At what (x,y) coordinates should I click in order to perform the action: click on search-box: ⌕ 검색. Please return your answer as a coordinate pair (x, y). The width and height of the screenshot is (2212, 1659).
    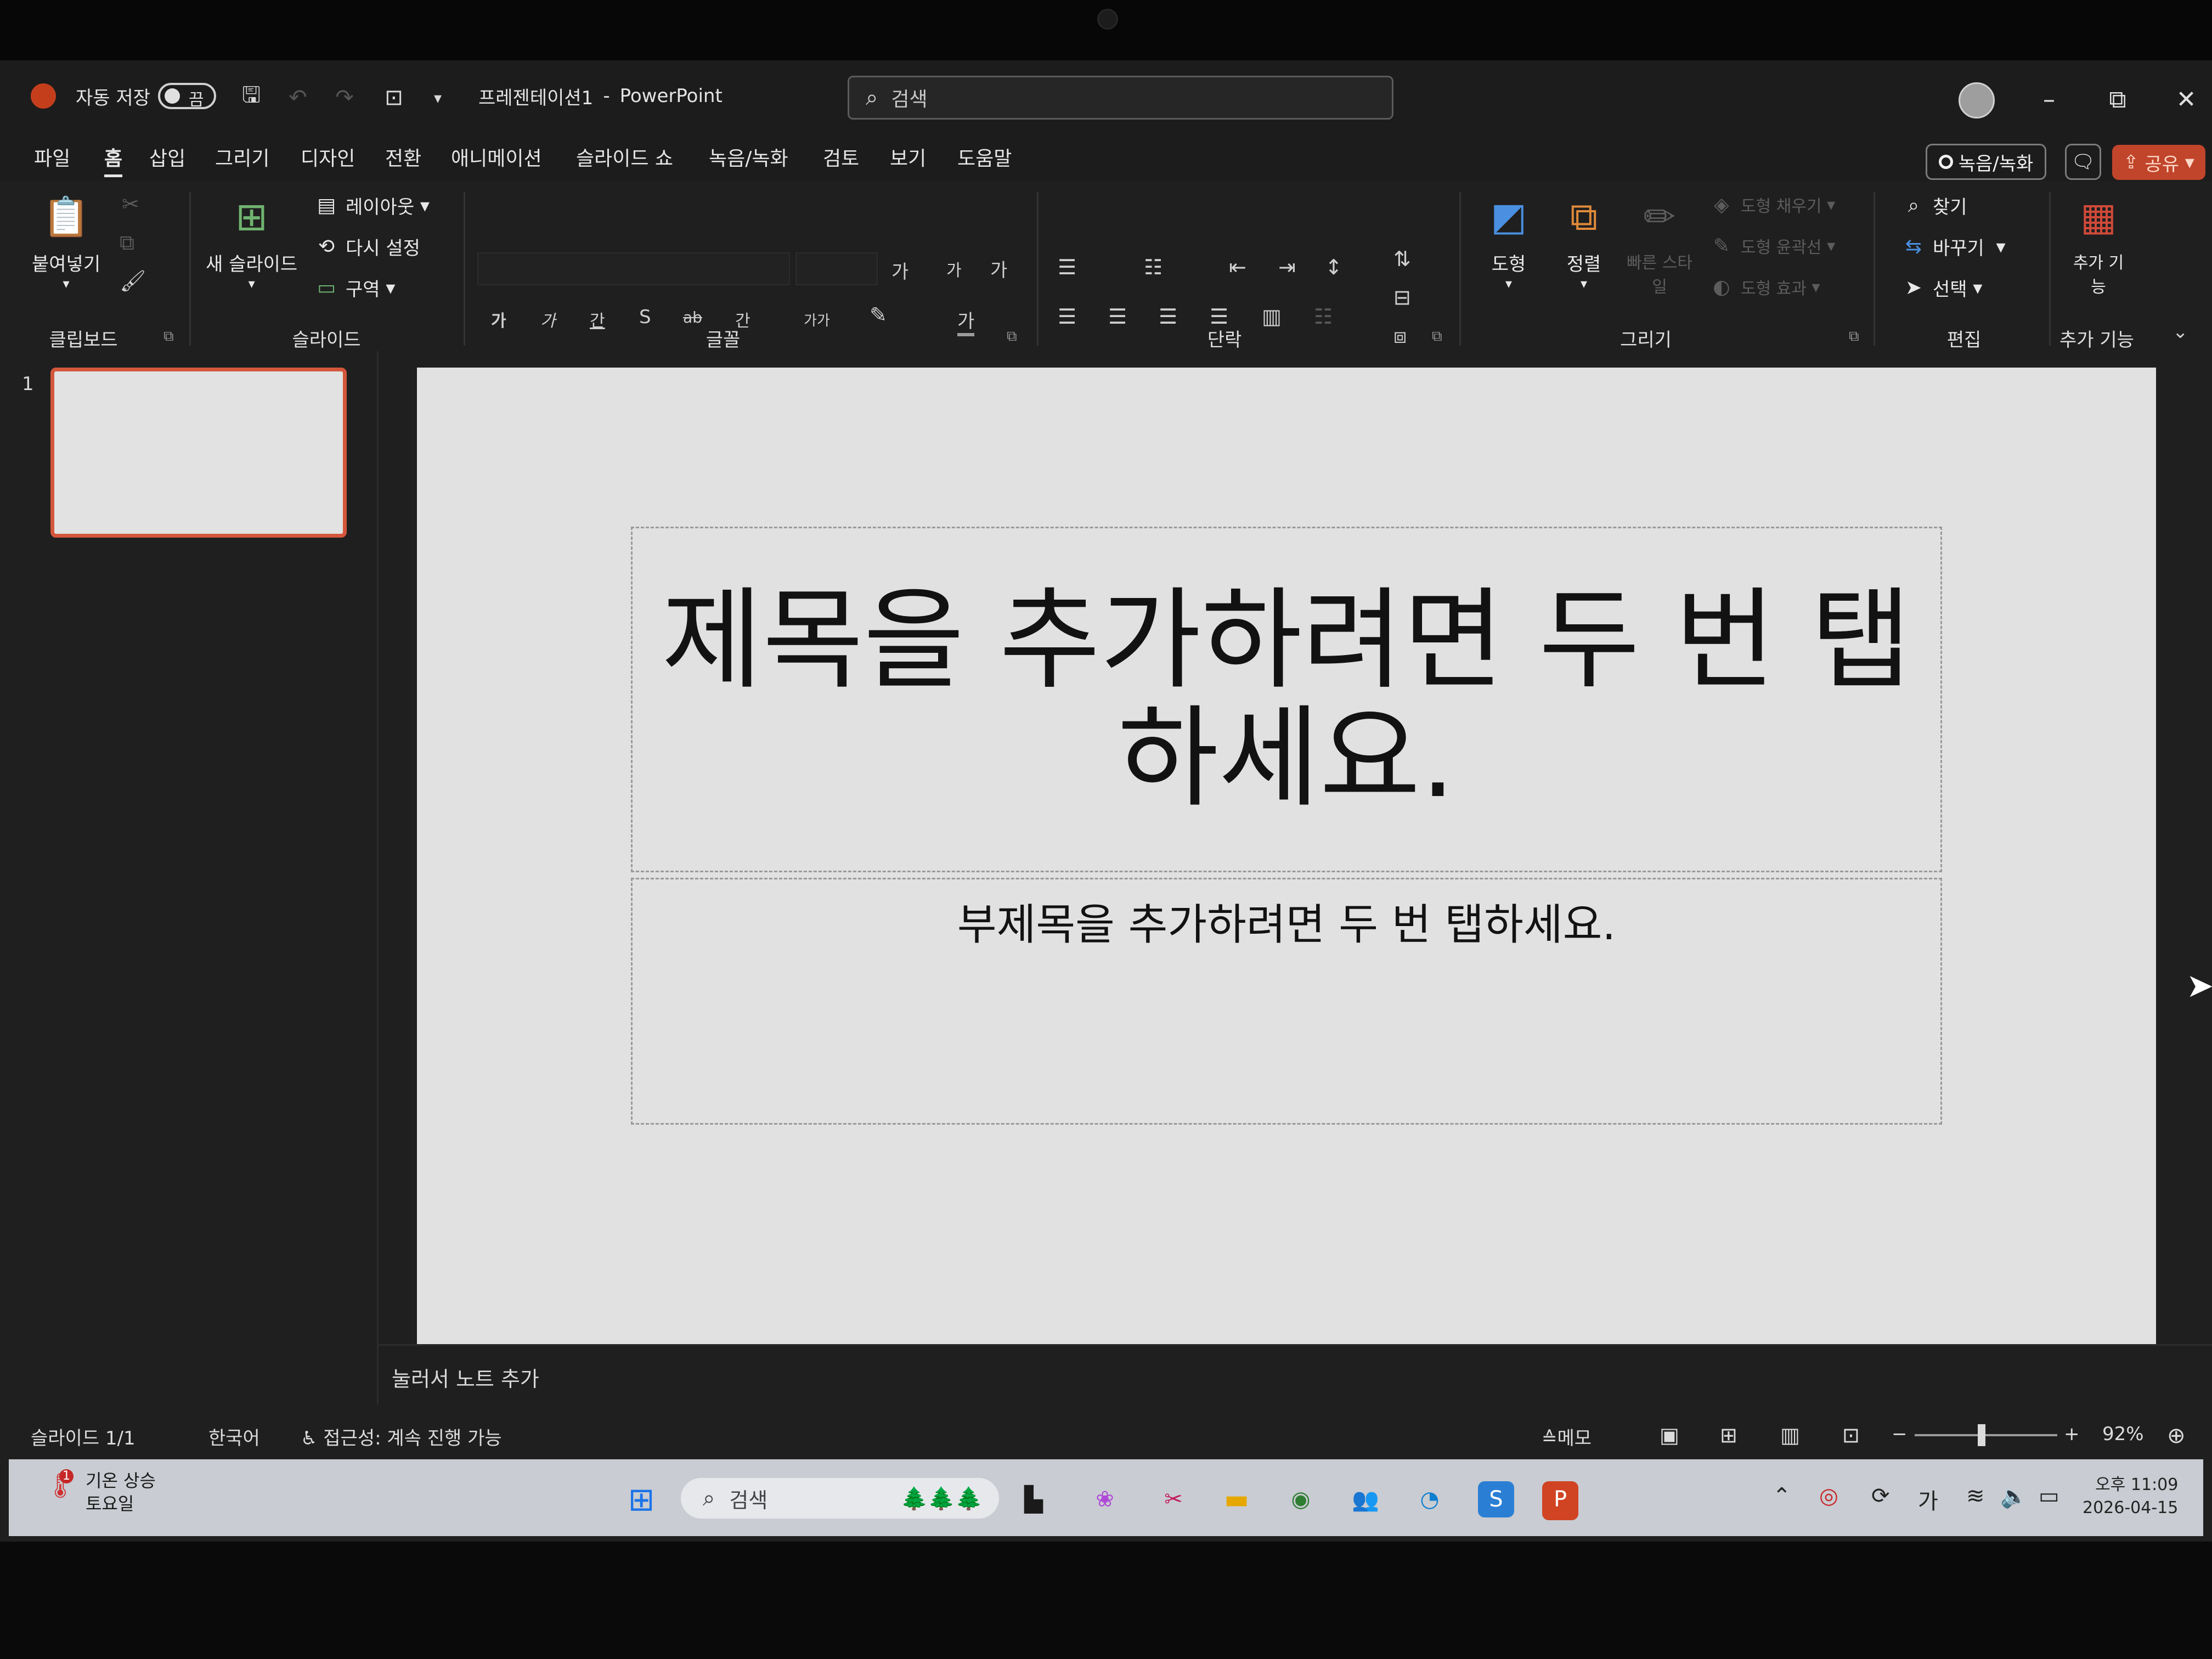
    Looking at the image, I should click on (1120, 98).